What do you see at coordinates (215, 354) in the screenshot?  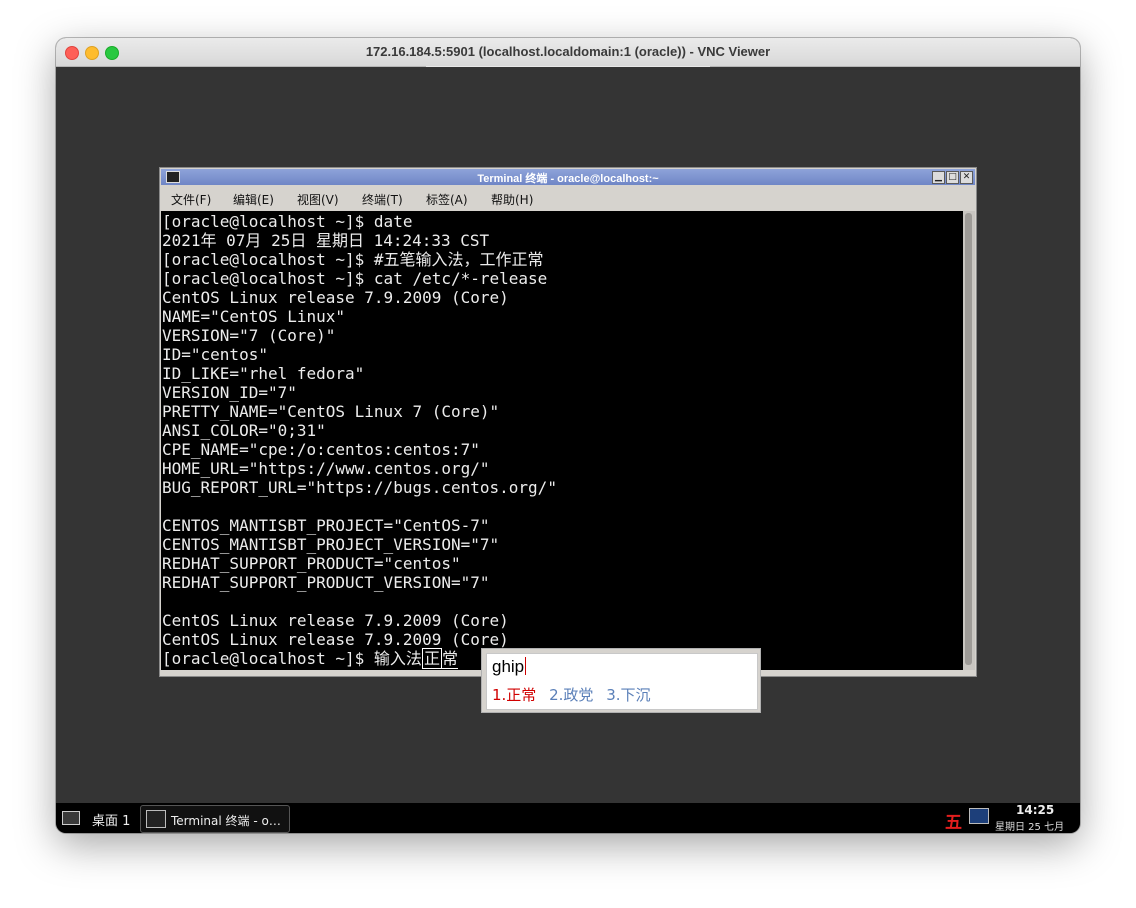 I see `terminal-line: ID="centos"` at bounding box center [215, 354].